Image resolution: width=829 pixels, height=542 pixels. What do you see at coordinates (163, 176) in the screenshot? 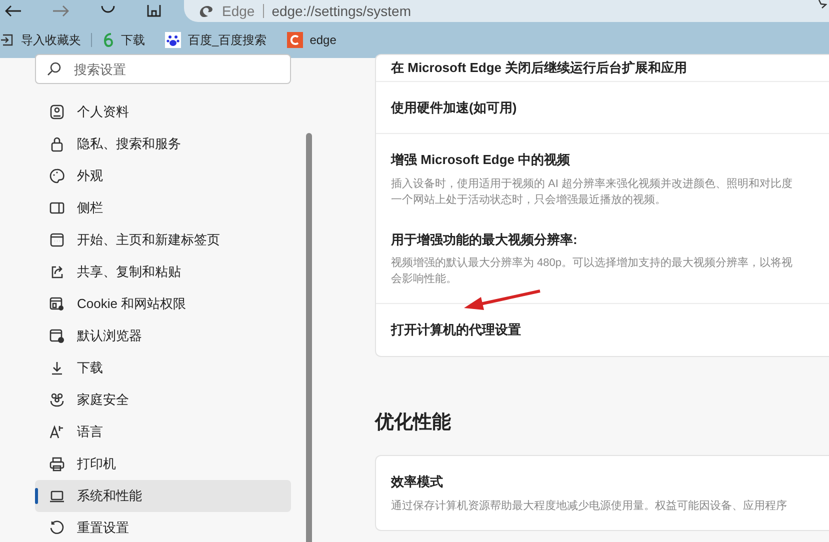
I see `sidebar-item: 外观` at bounding box center [163, 176].